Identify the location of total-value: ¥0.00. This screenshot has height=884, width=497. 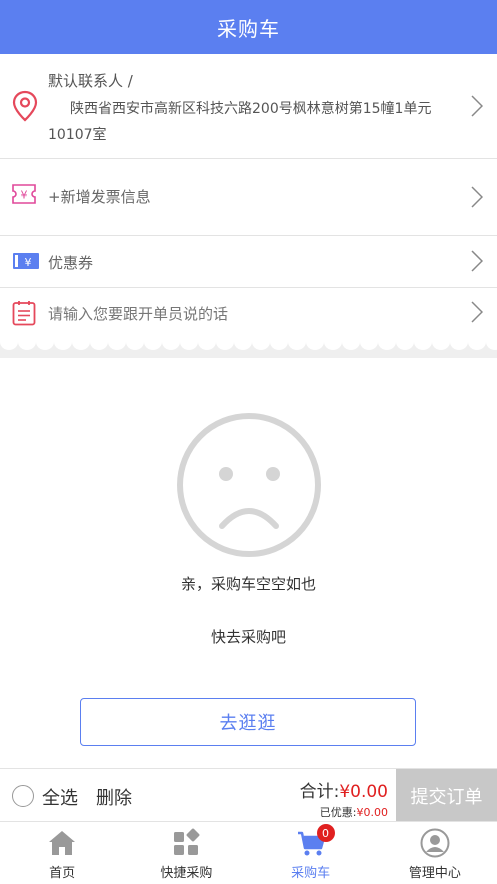
(363, 792).